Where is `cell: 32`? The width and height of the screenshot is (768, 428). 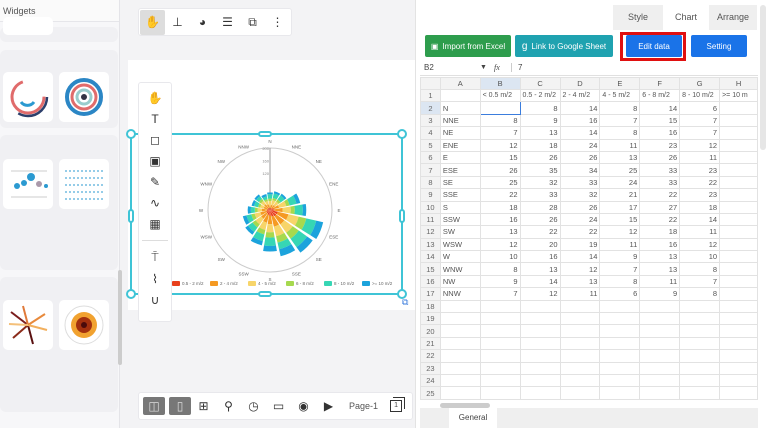 cell: 32 is located at coordinates (580, 195).